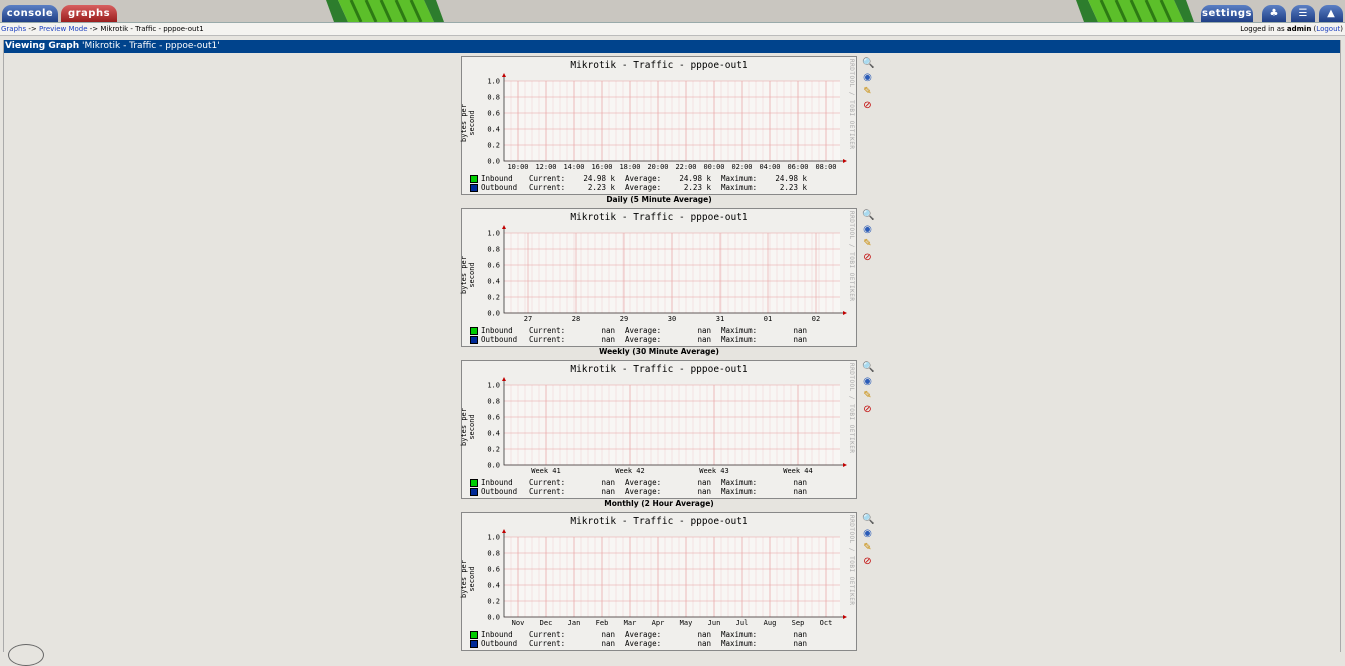 This screenshot has width=1345, height=666. Describe the element at coordinates (816, 319) in the screenshot. I see `x-tick-label: 02` at that location.